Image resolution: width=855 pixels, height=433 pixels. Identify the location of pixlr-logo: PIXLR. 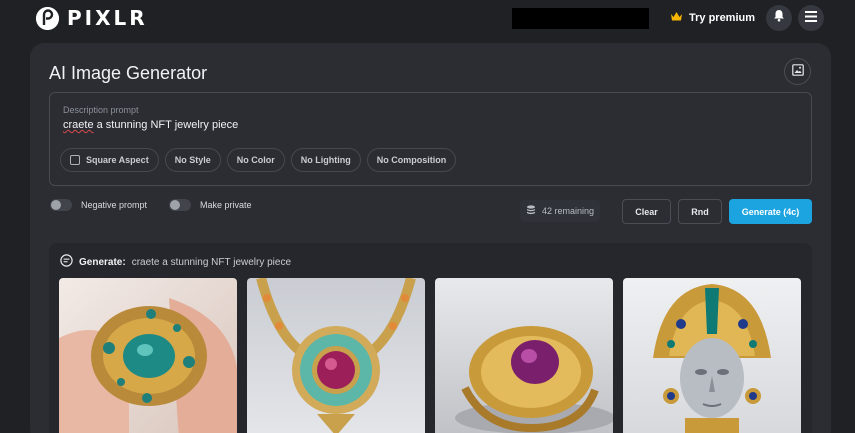
(92, 18).